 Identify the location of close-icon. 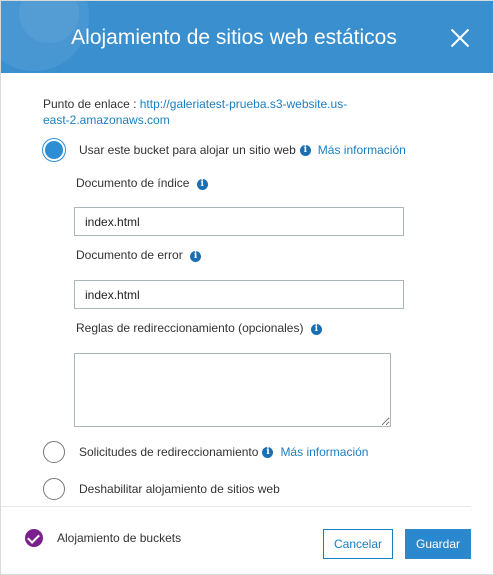
(460, 38).